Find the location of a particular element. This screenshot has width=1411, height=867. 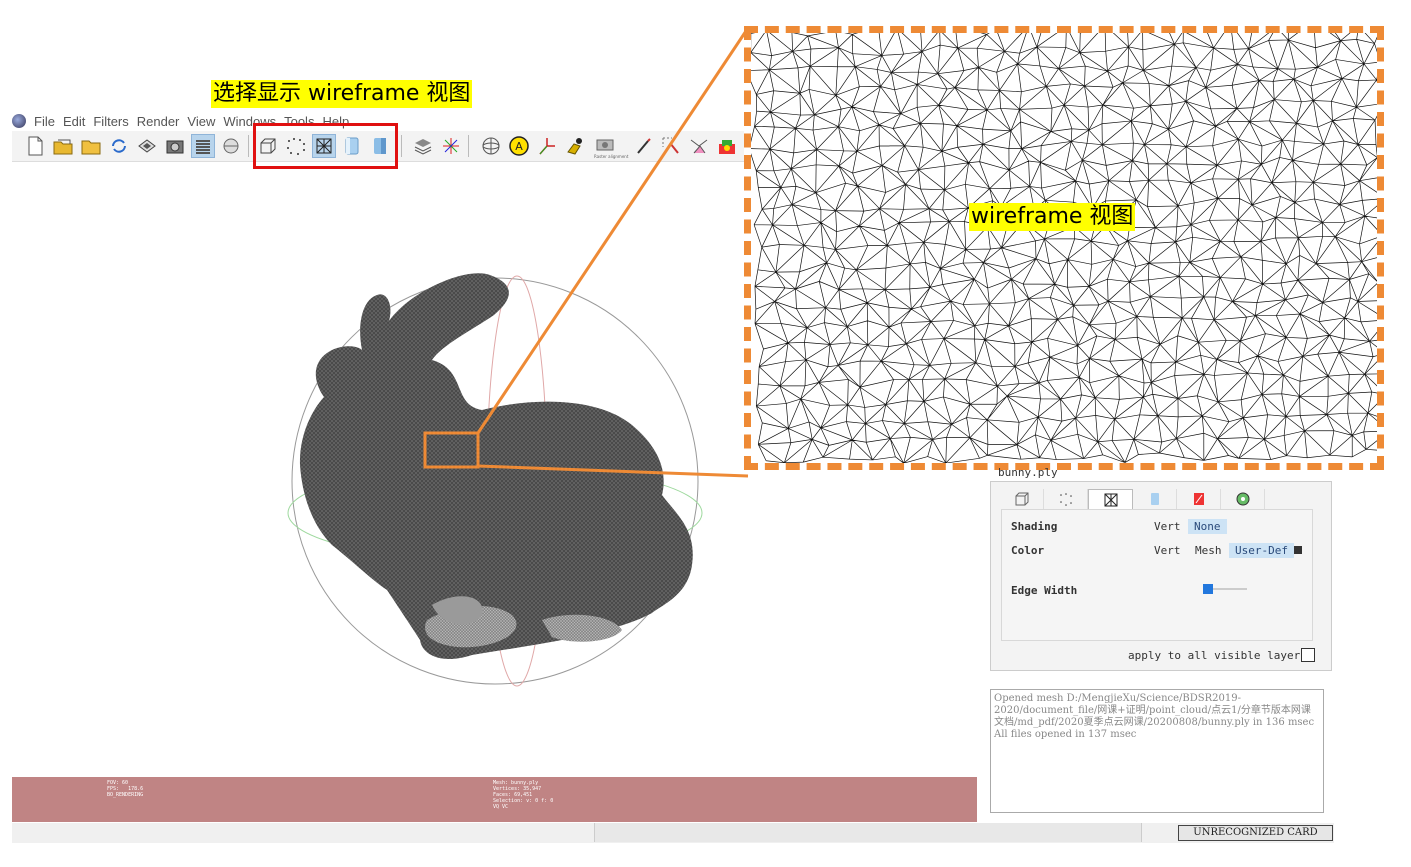

open-icon is located at coordinates (91, 146).